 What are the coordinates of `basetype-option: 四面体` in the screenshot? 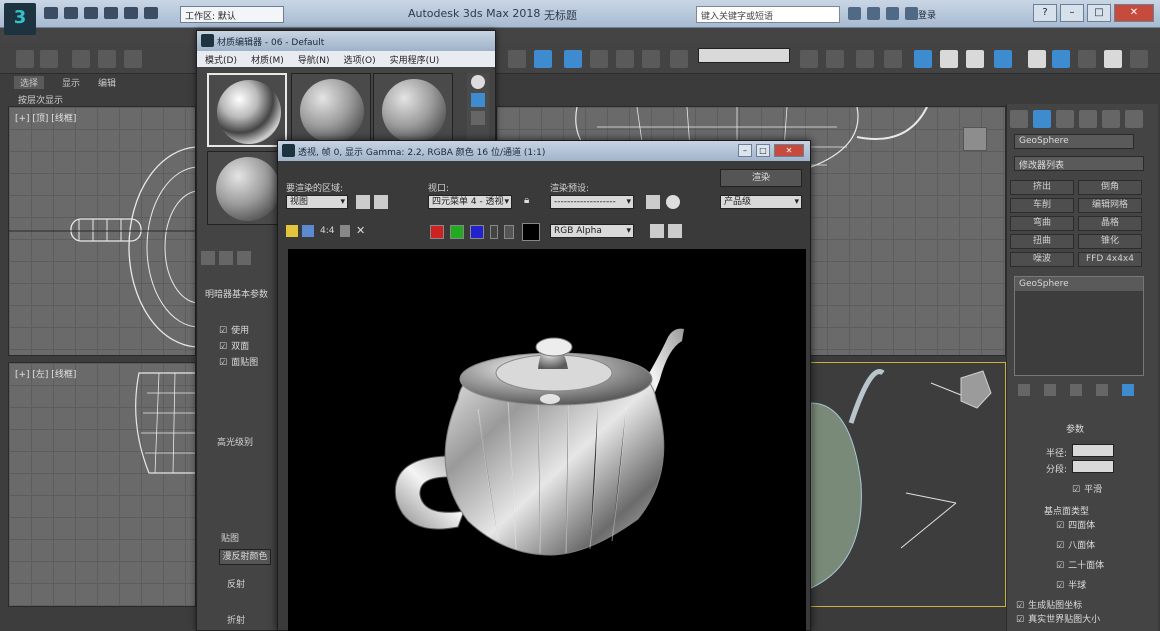 It's located at (1075, 524).